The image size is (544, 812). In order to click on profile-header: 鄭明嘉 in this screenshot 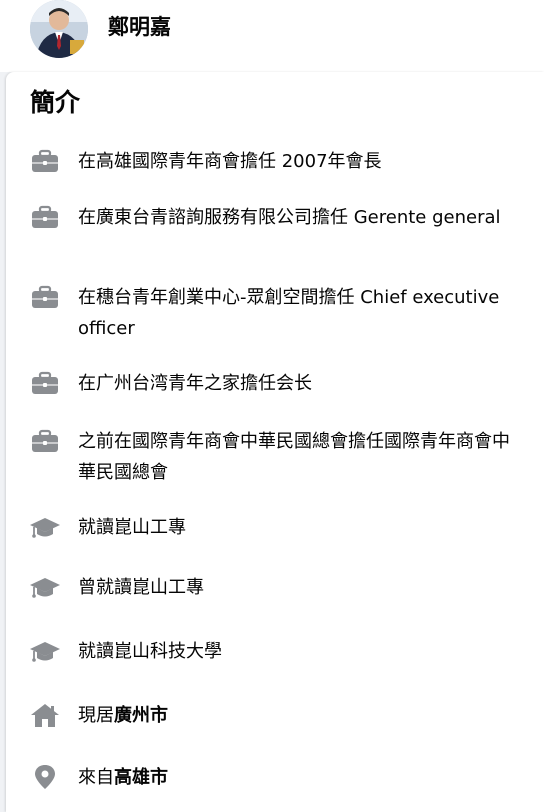, I will do `click(272, 36)`.